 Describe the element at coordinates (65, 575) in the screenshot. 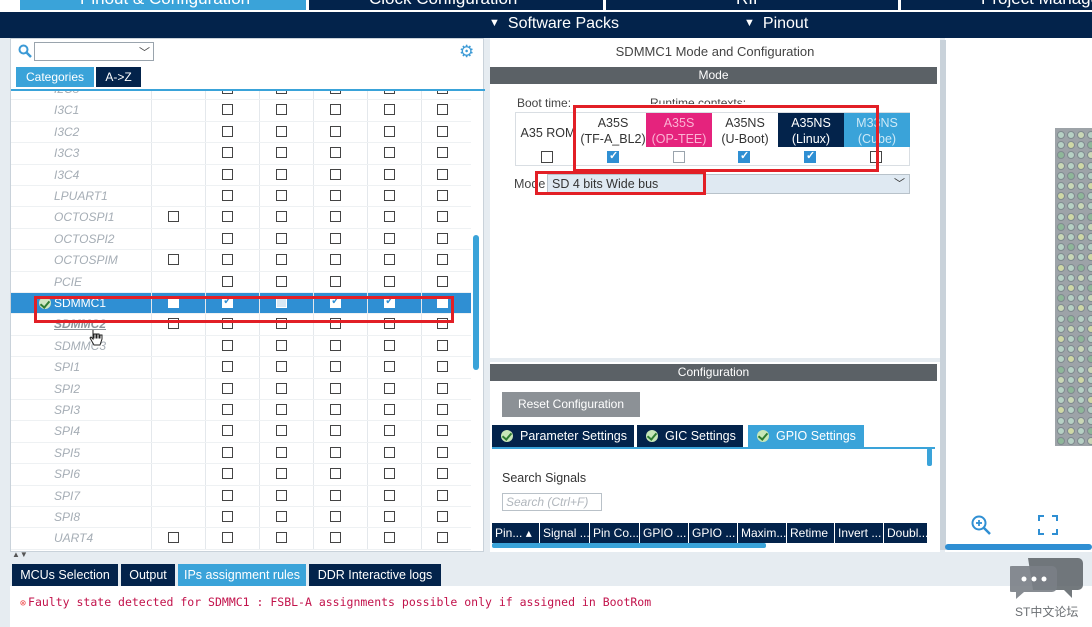

I see `tab-mcus-selection: MCUs Selection` at that location.